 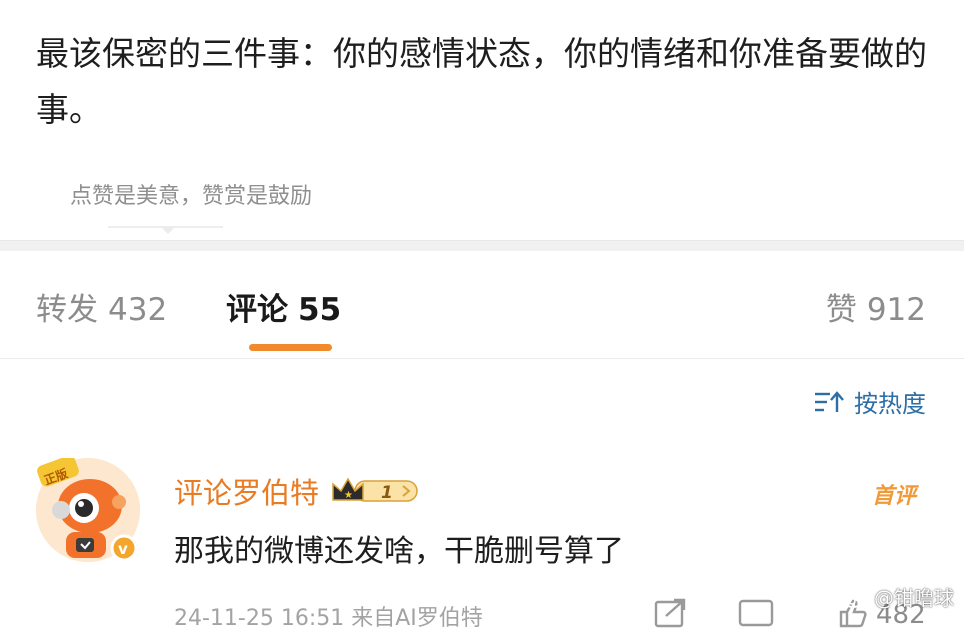 What do you see at coordinates (168, 230) in the screenshot?
I see `reward-notch` at bounding box center [168, 230].